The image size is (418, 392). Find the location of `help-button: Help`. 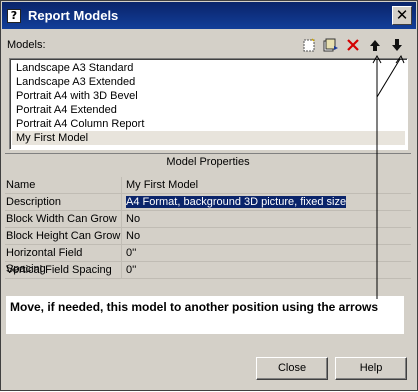

help-button: Help is located at coordinates (371, 368).